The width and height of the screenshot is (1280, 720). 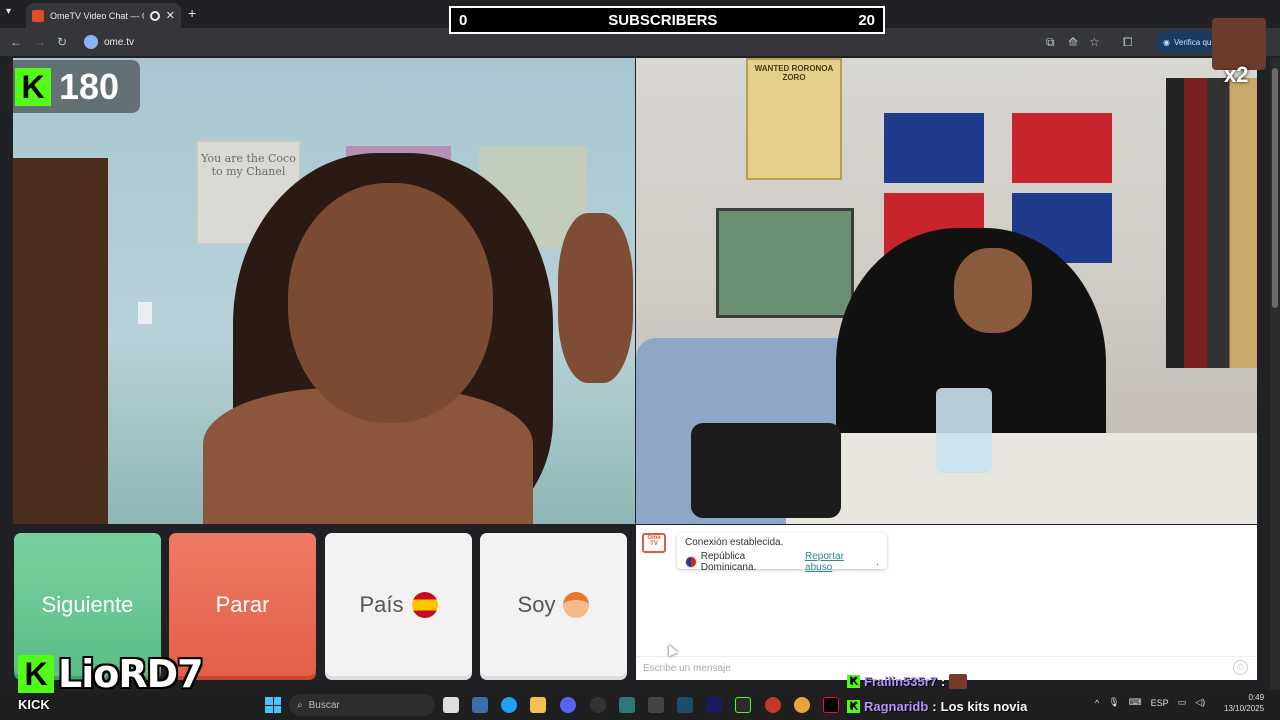 I want to click on wall-picture-text: You are the Coco to my Chanel, so click(x=248, y=165).